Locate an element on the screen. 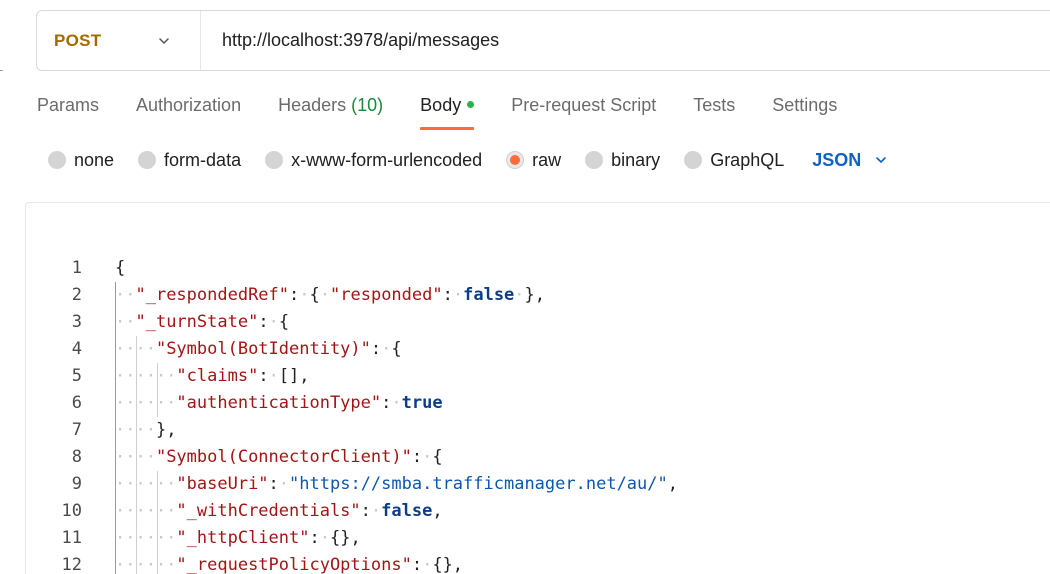  request-url-bar: POST is located at coordinates (543, 40).